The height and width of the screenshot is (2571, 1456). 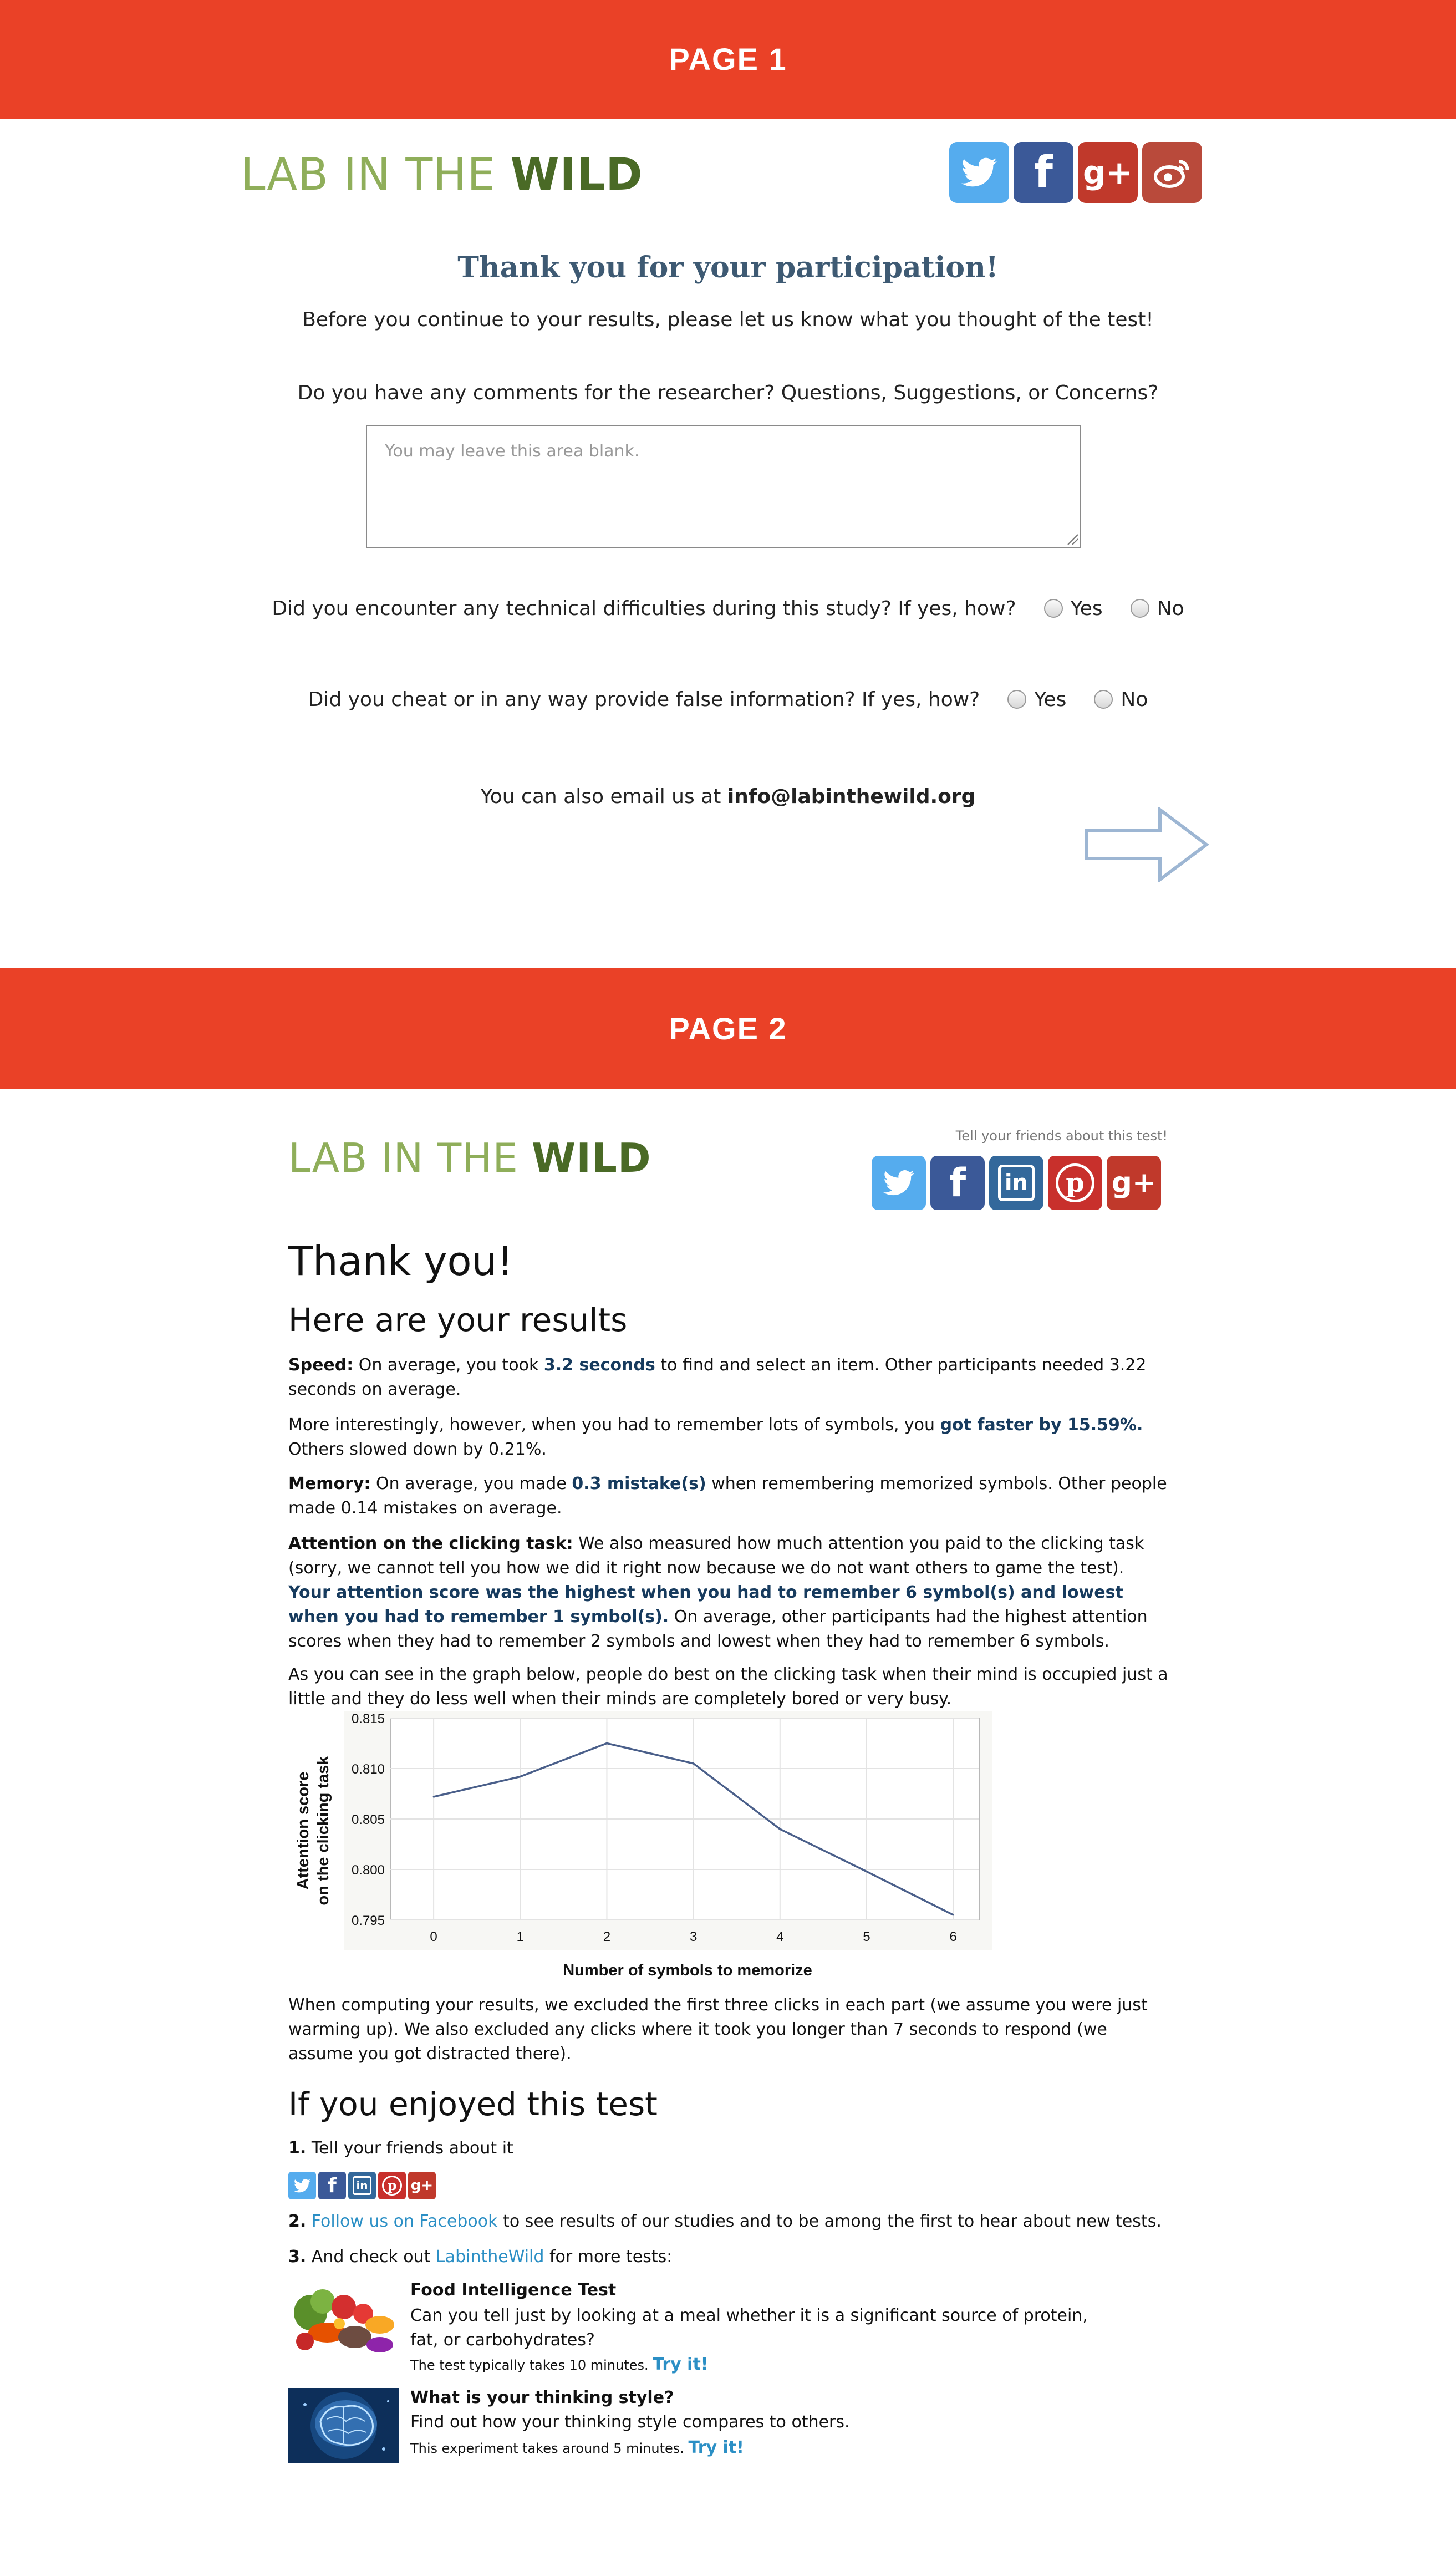 What do you see at coordinates (1172, 172) in the screenshot?
I see `weibo-icon` at bounding box center [1172, 172].